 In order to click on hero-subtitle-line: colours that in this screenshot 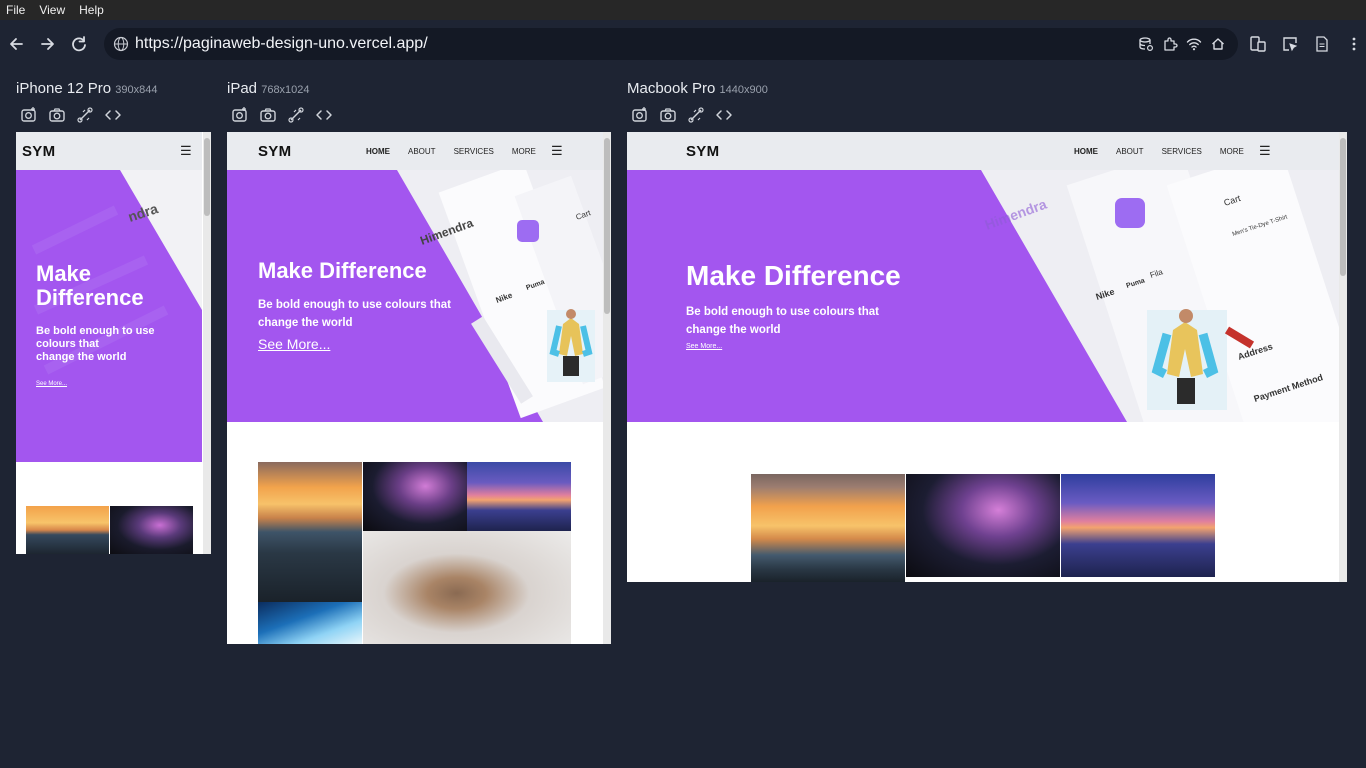, I will do `click(67, 344)`.